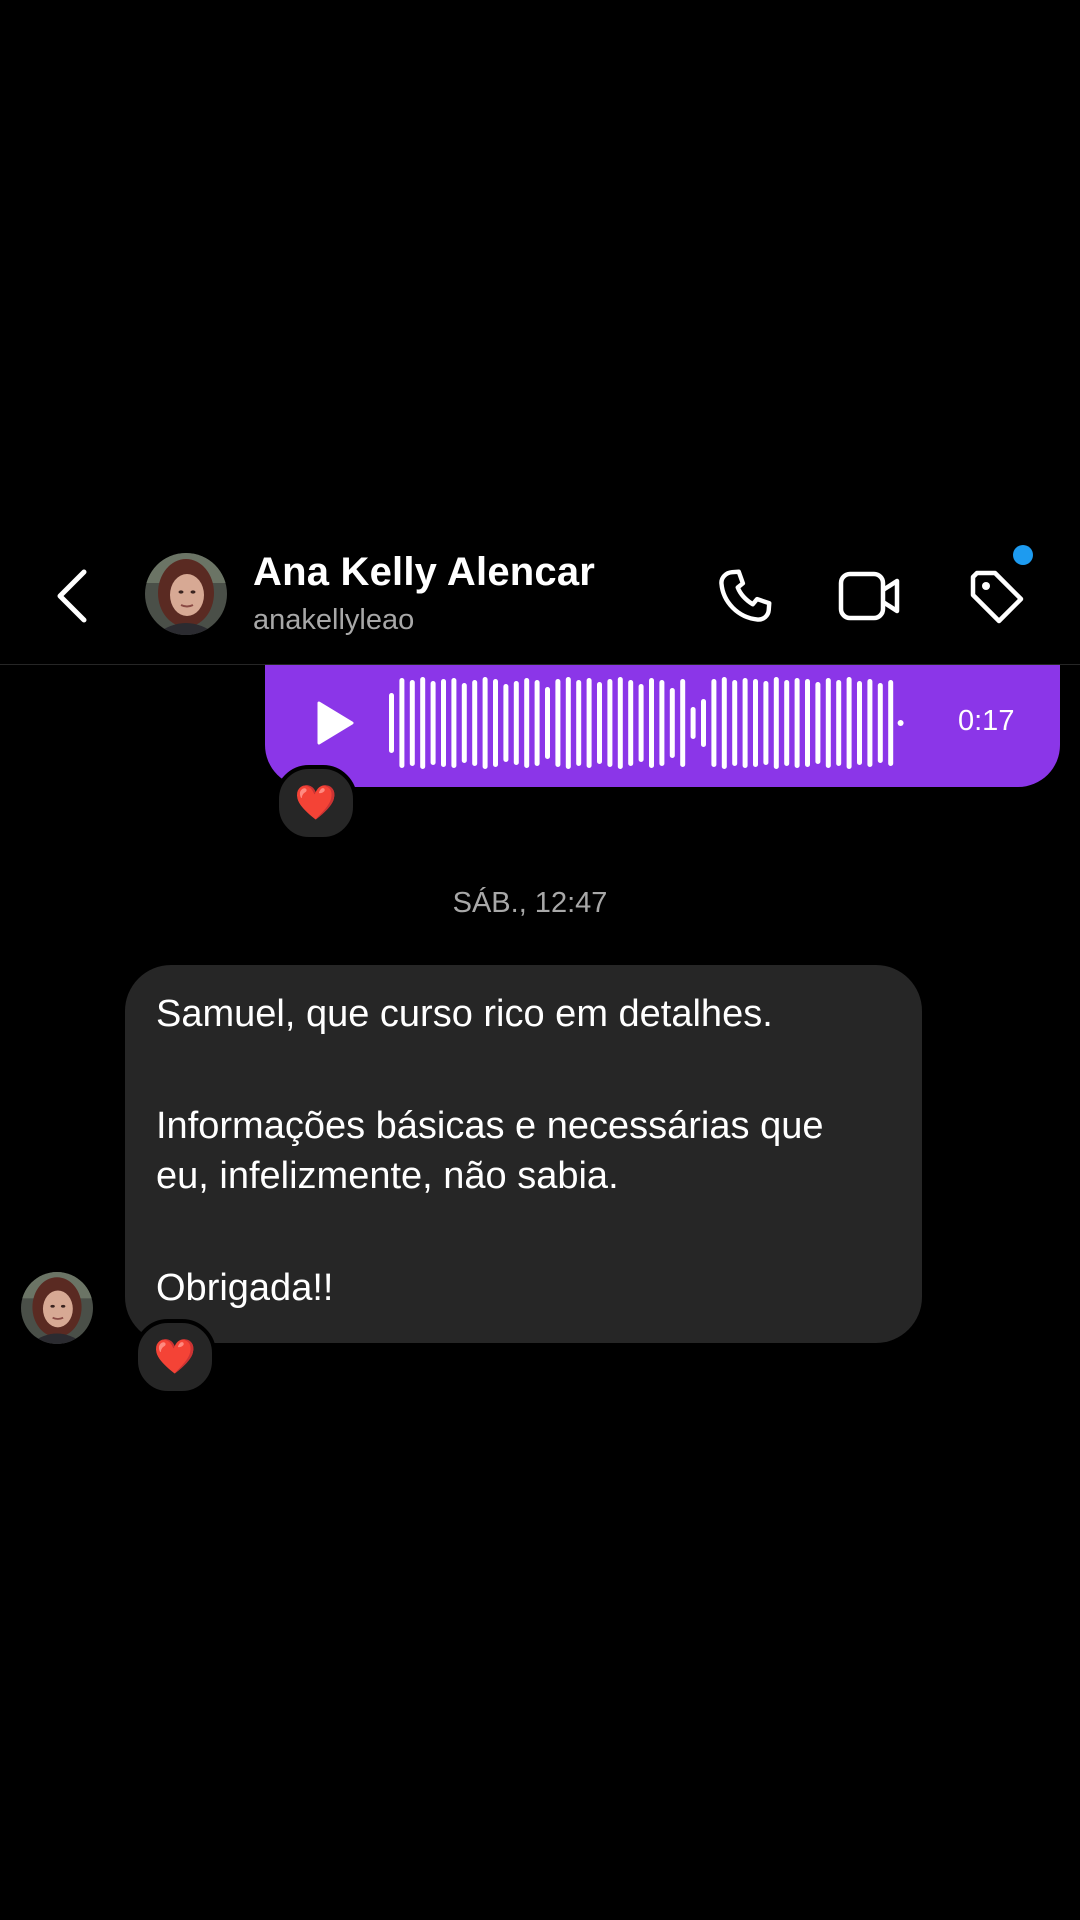 The width and height of the screenshot is (1080, 1920). I want to click on audio-call-button, so click(746, 596).